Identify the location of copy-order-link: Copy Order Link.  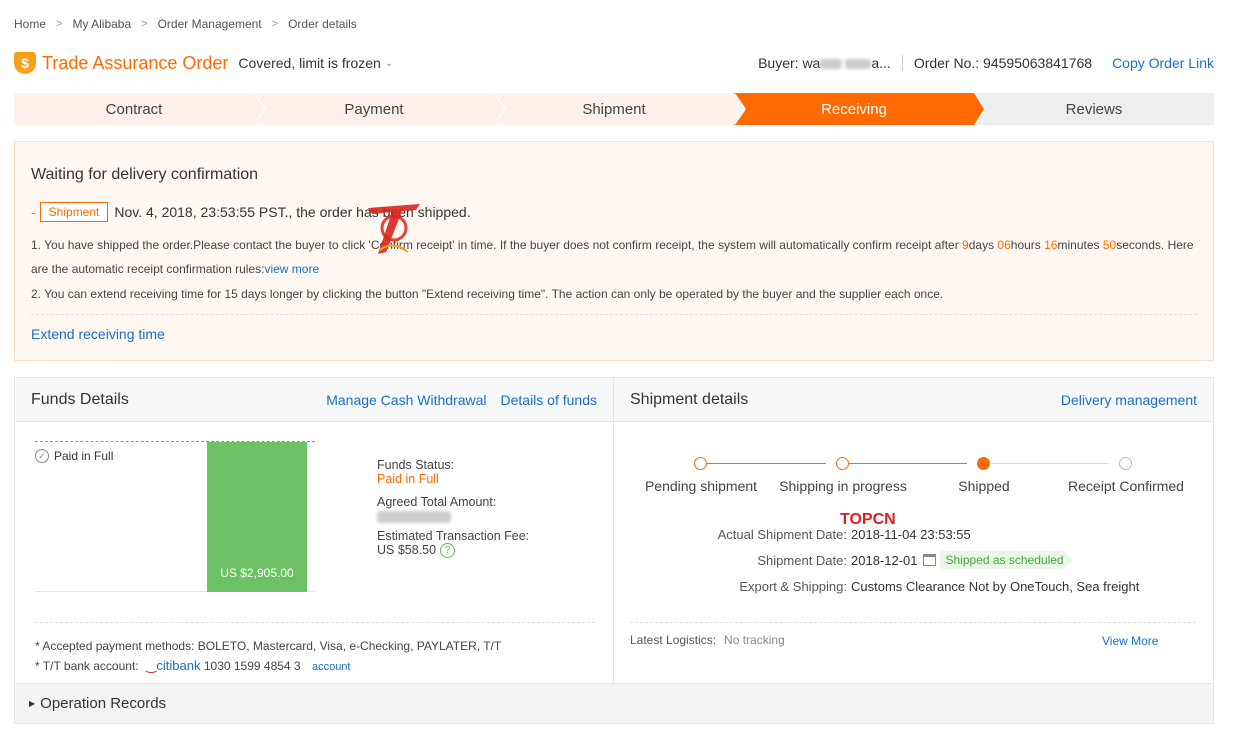
(1163, 63).